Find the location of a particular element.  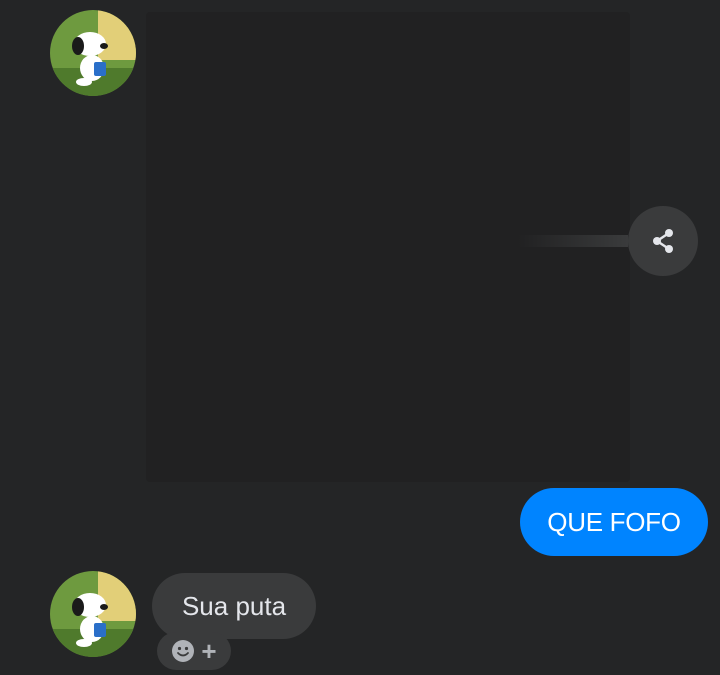

add-reaction-button: + is located at coordinates (194, 651).